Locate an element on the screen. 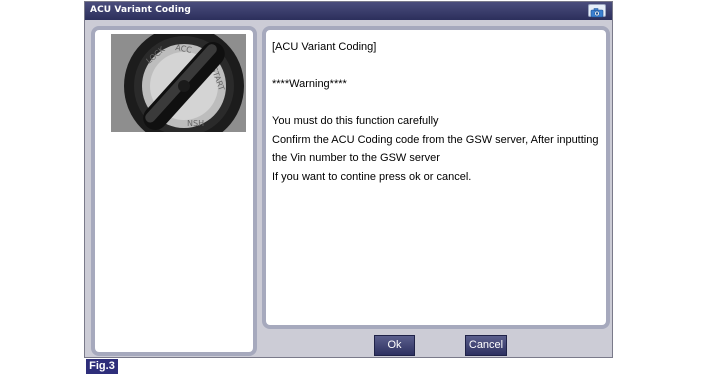 Image resolution: width=701 pixels, height=377 pixels. svg-text: NSH is located at coordinates (195, 123).